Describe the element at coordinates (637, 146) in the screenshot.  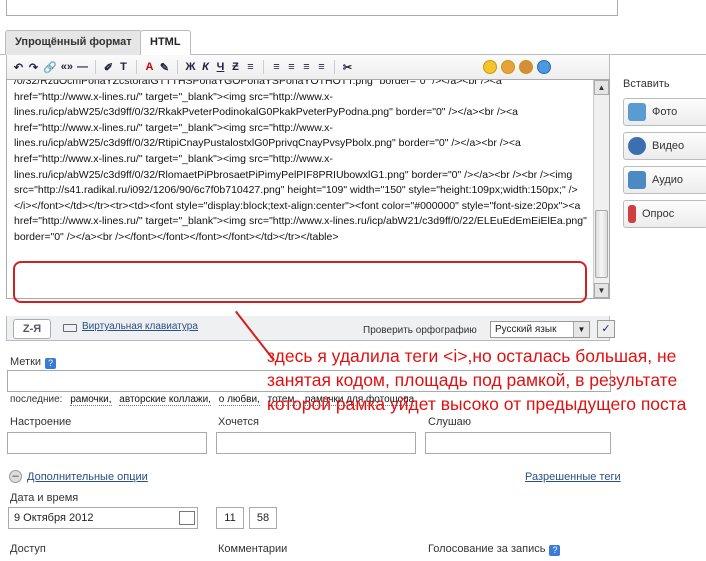
I see `video-icon` at that location.